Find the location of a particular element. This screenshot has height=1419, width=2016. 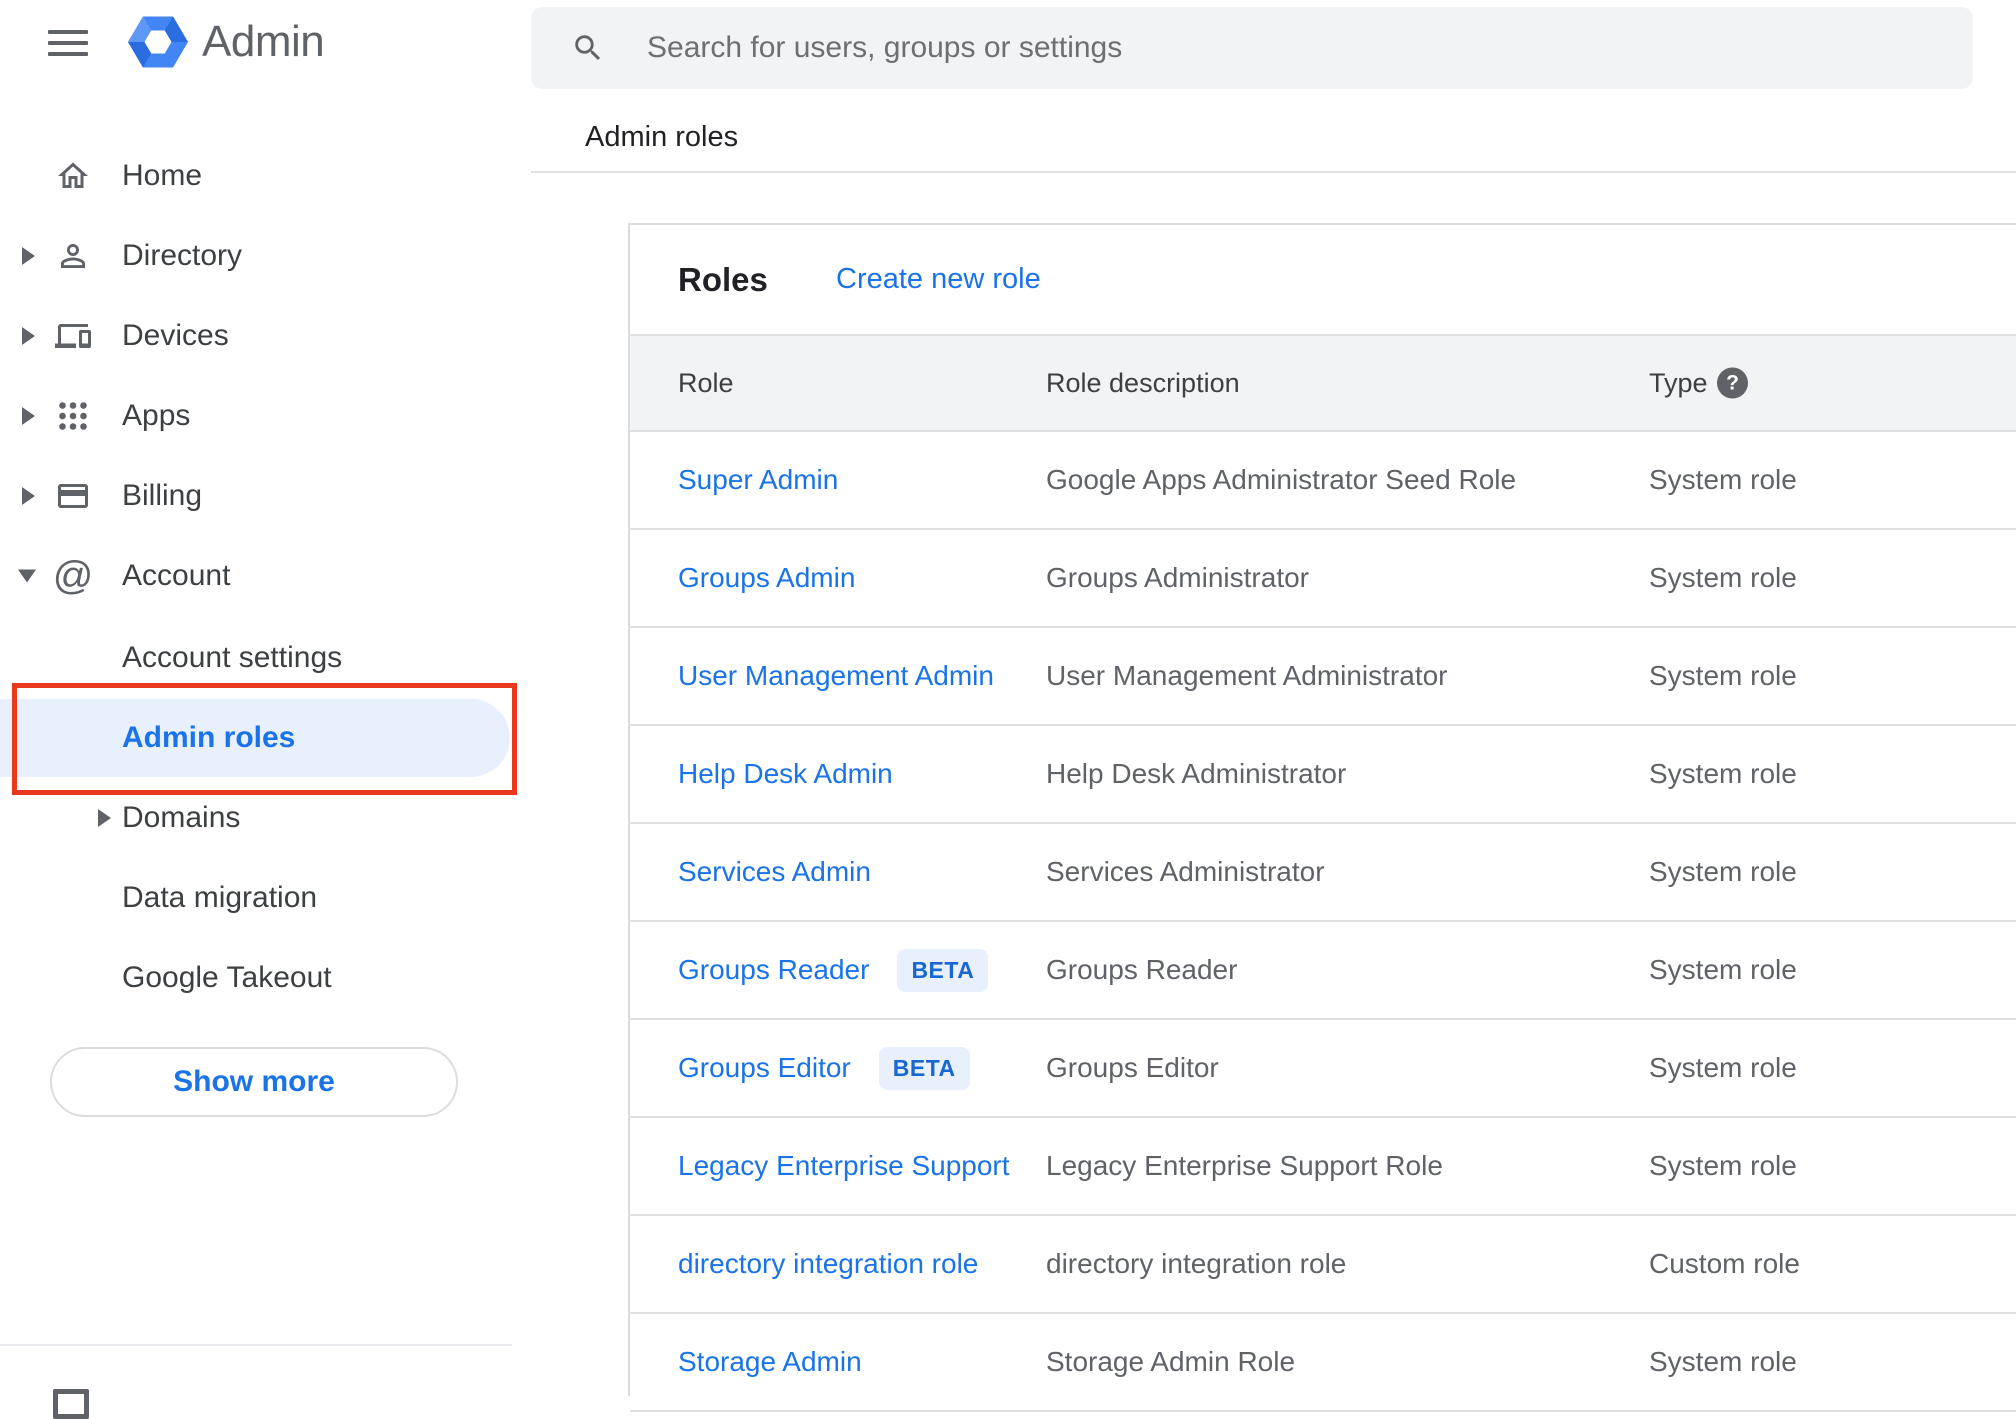

sidebar-item-label: Account settings is located at coordinates (232, 657).